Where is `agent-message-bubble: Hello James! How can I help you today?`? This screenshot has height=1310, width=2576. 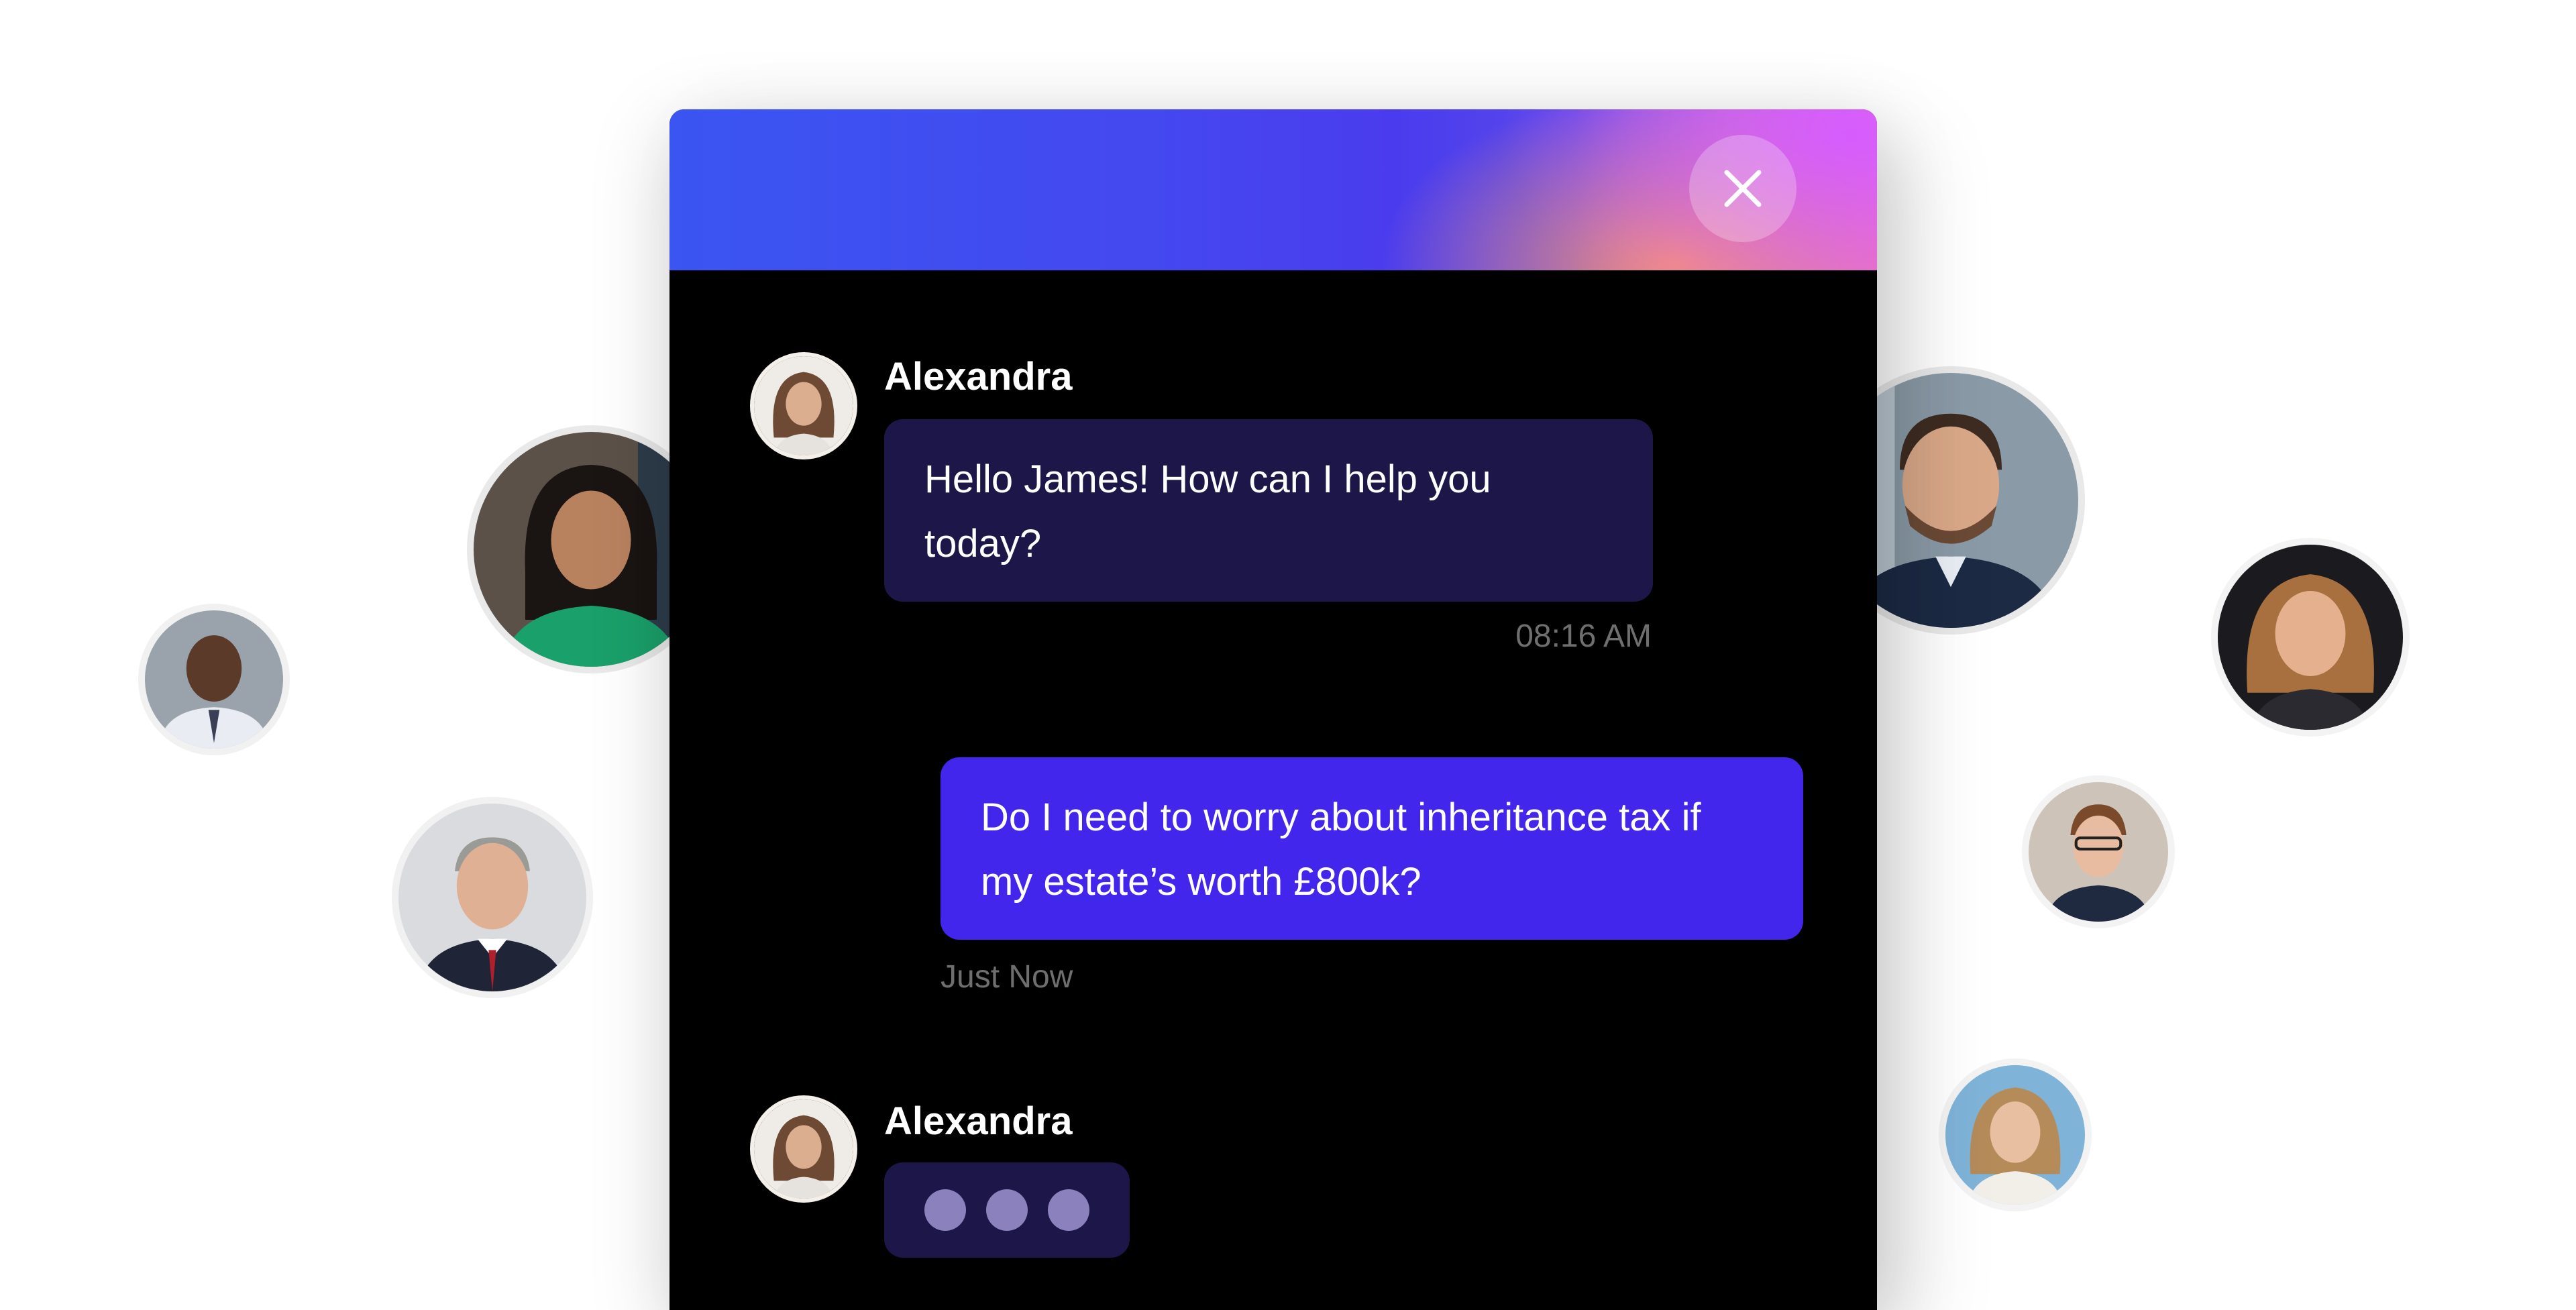 agent-message-bubble: Hello James! How can I help you today? is located at coordinates (1268, 510).